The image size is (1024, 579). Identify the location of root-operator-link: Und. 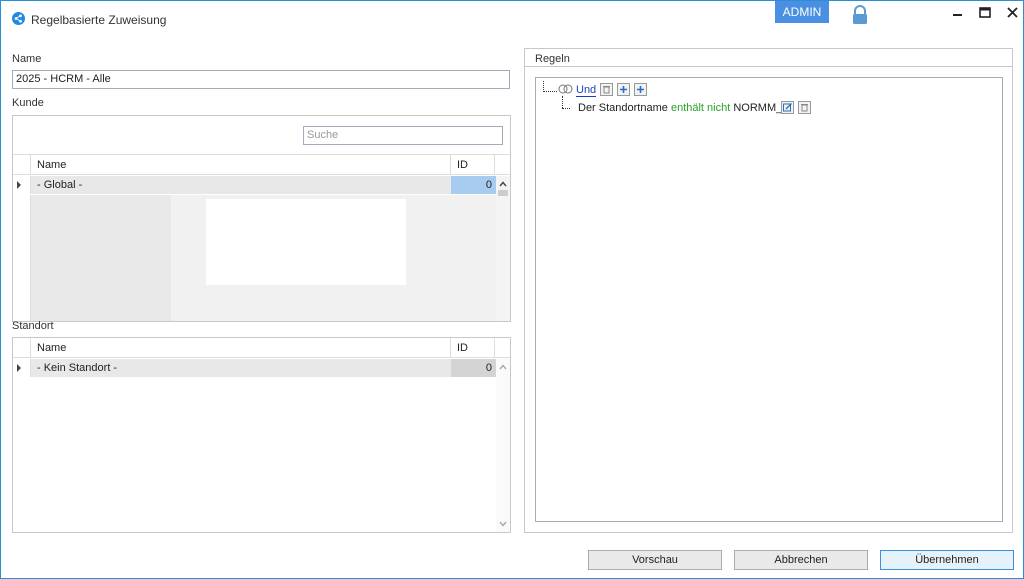
(586, 90).